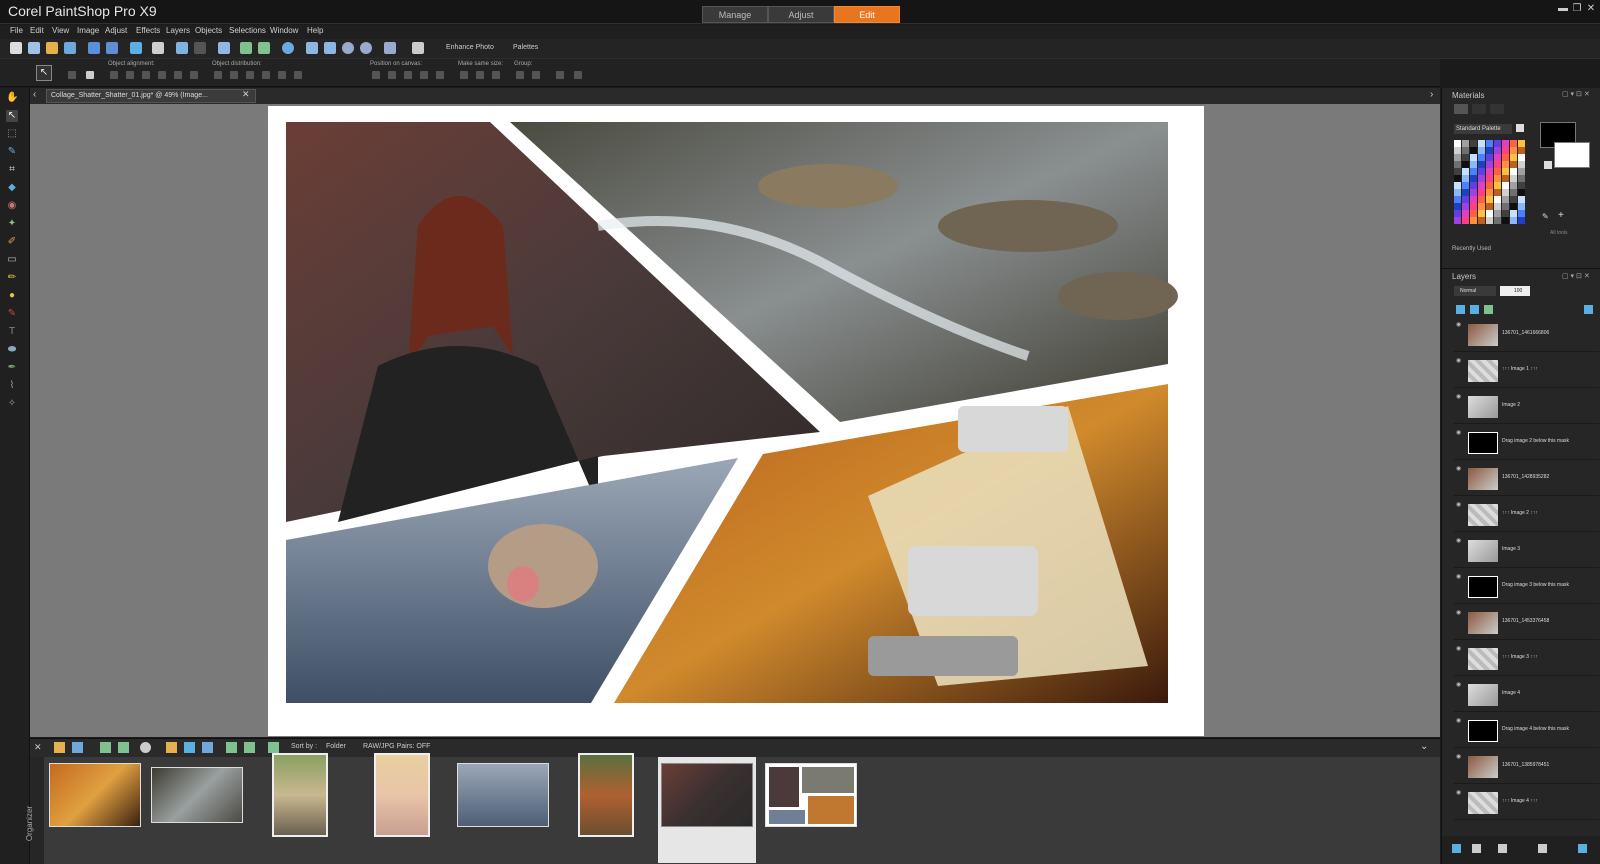 This screenshot has width=1600, height=864. I want to click on color-swatch-grid, so click(1494, 185).